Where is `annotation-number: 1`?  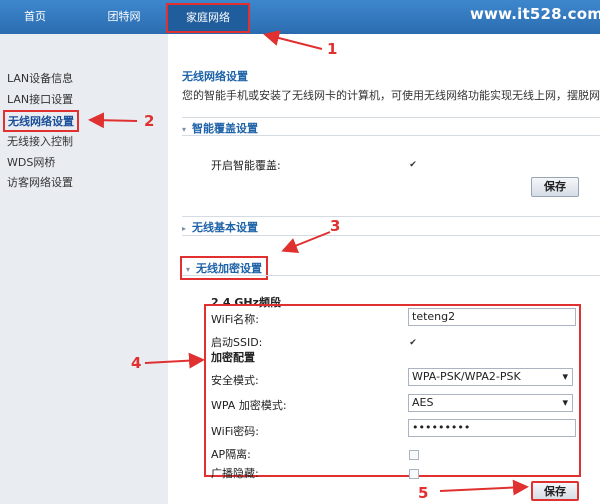
annotation-number: 1 is located at coordinates (332, 49).